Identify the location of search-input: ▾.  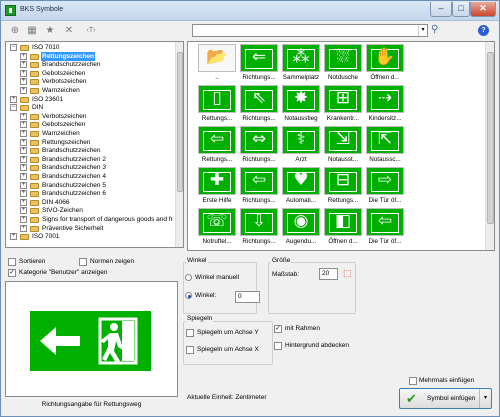
(310, 30).